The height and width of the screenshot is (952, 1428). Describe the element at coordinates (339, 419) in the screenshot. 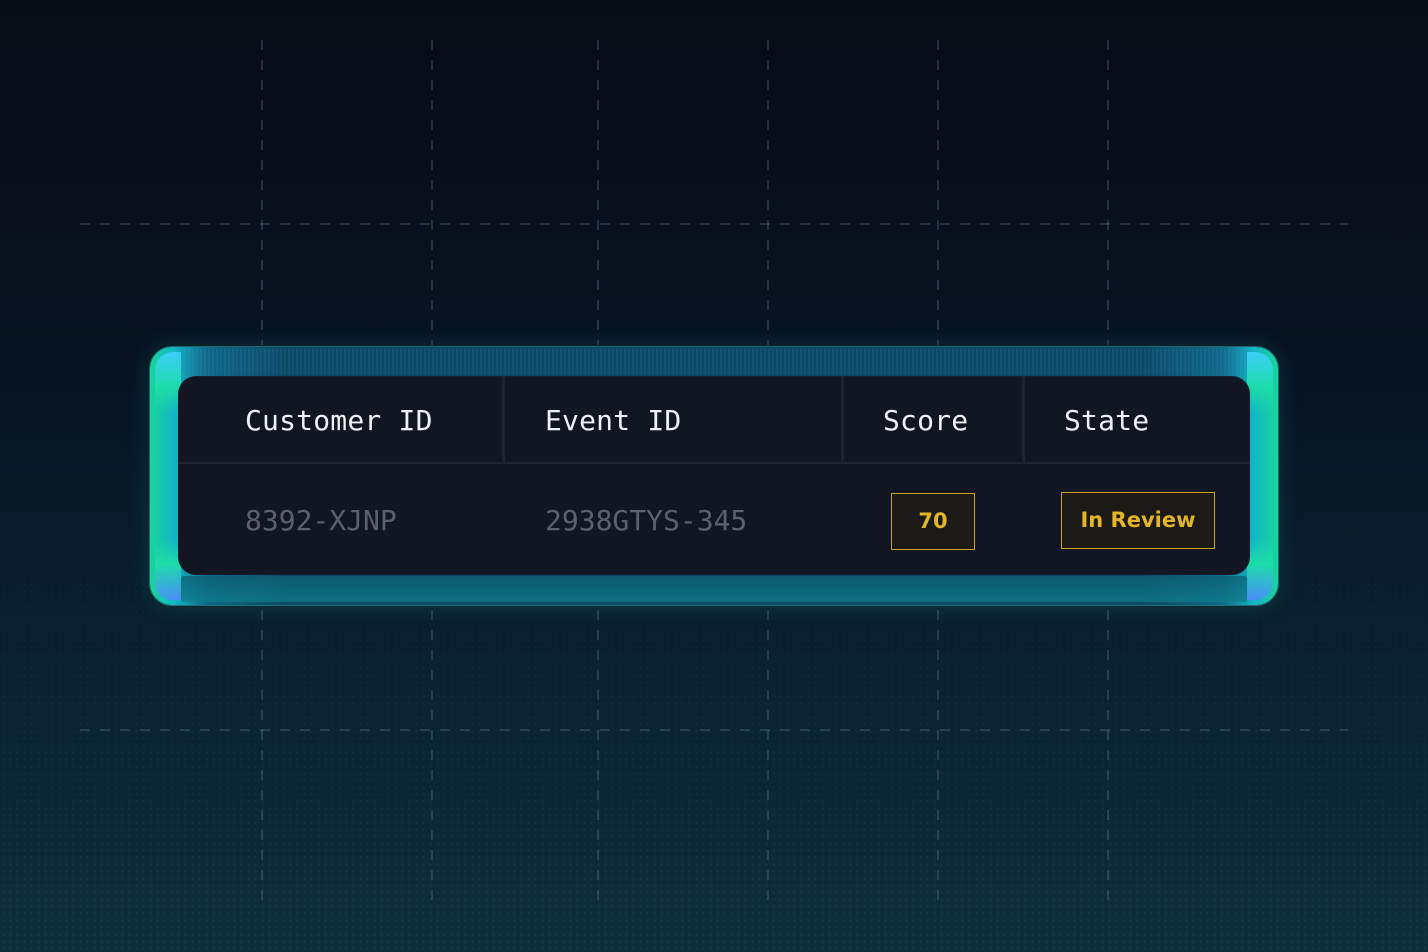

I see `column-header-customer-id: Customer ID` at that location.